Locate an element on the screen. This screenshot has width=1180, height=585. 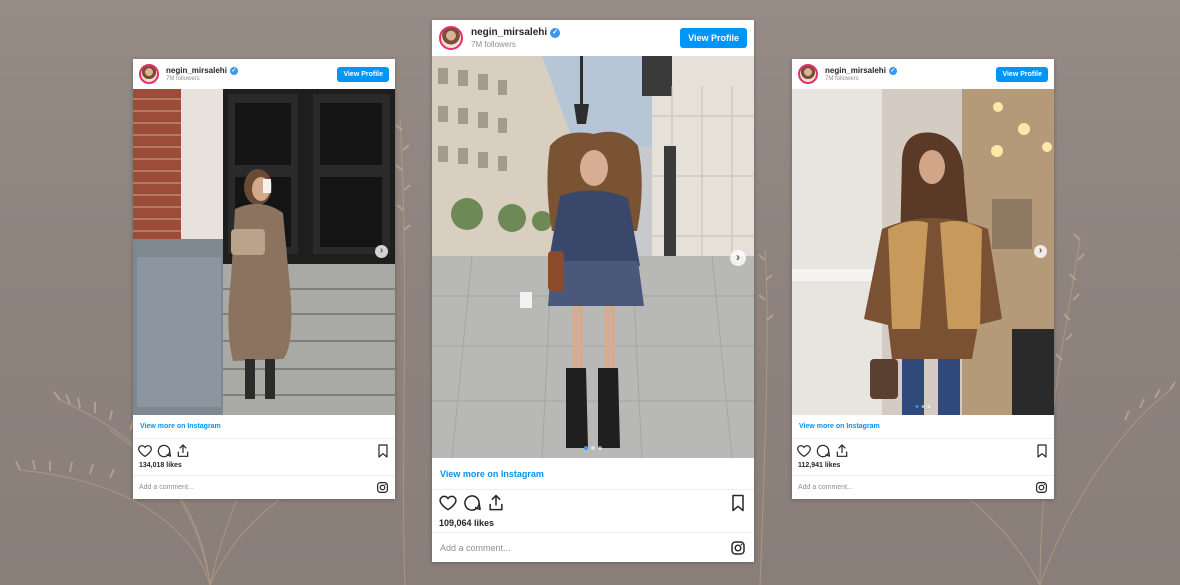
like-count: 134,018 likes is located at coordinates (160, 465).